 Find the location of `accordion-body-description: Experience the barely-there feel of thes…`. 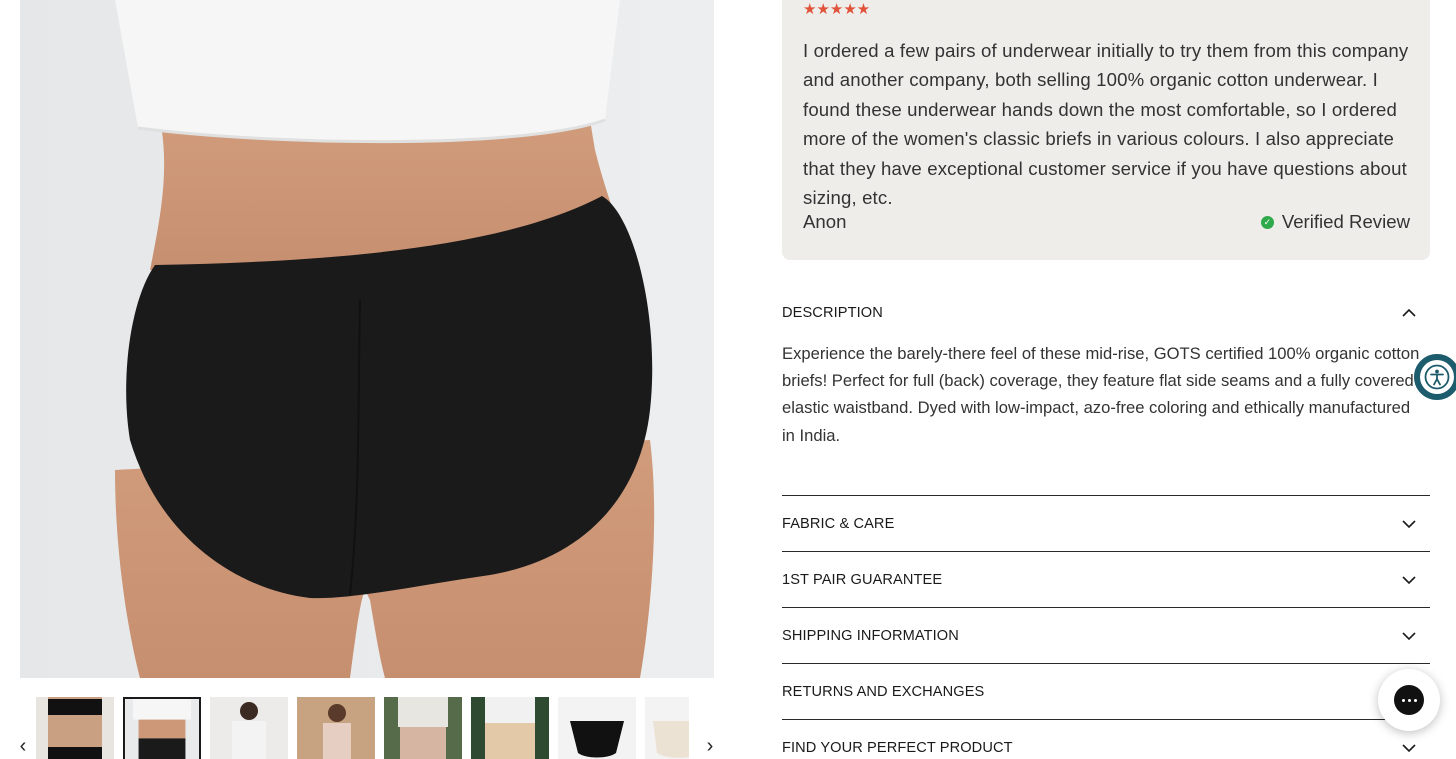

accordion-body-description: Experience the barely-there feel of thes… is located at coordinates (1101, 394).